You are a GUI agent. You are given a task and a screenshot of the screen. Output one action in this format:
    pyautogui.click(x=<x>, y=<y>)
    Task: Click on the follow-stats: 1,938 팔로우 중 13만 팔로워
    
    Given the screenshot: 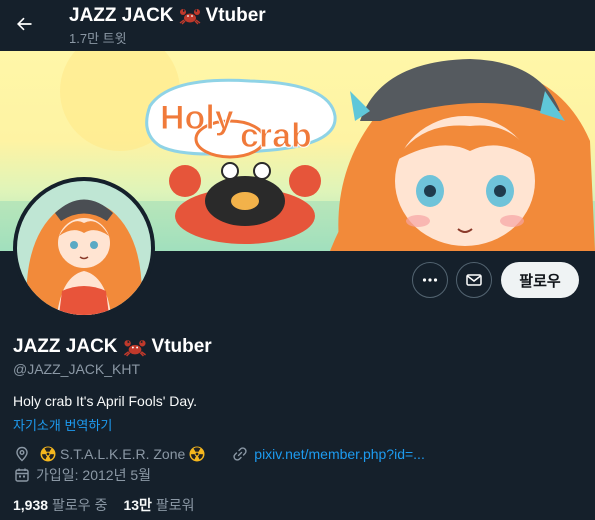 What is the action you would take?
    pyautogui.click(x=104, y=505)
    